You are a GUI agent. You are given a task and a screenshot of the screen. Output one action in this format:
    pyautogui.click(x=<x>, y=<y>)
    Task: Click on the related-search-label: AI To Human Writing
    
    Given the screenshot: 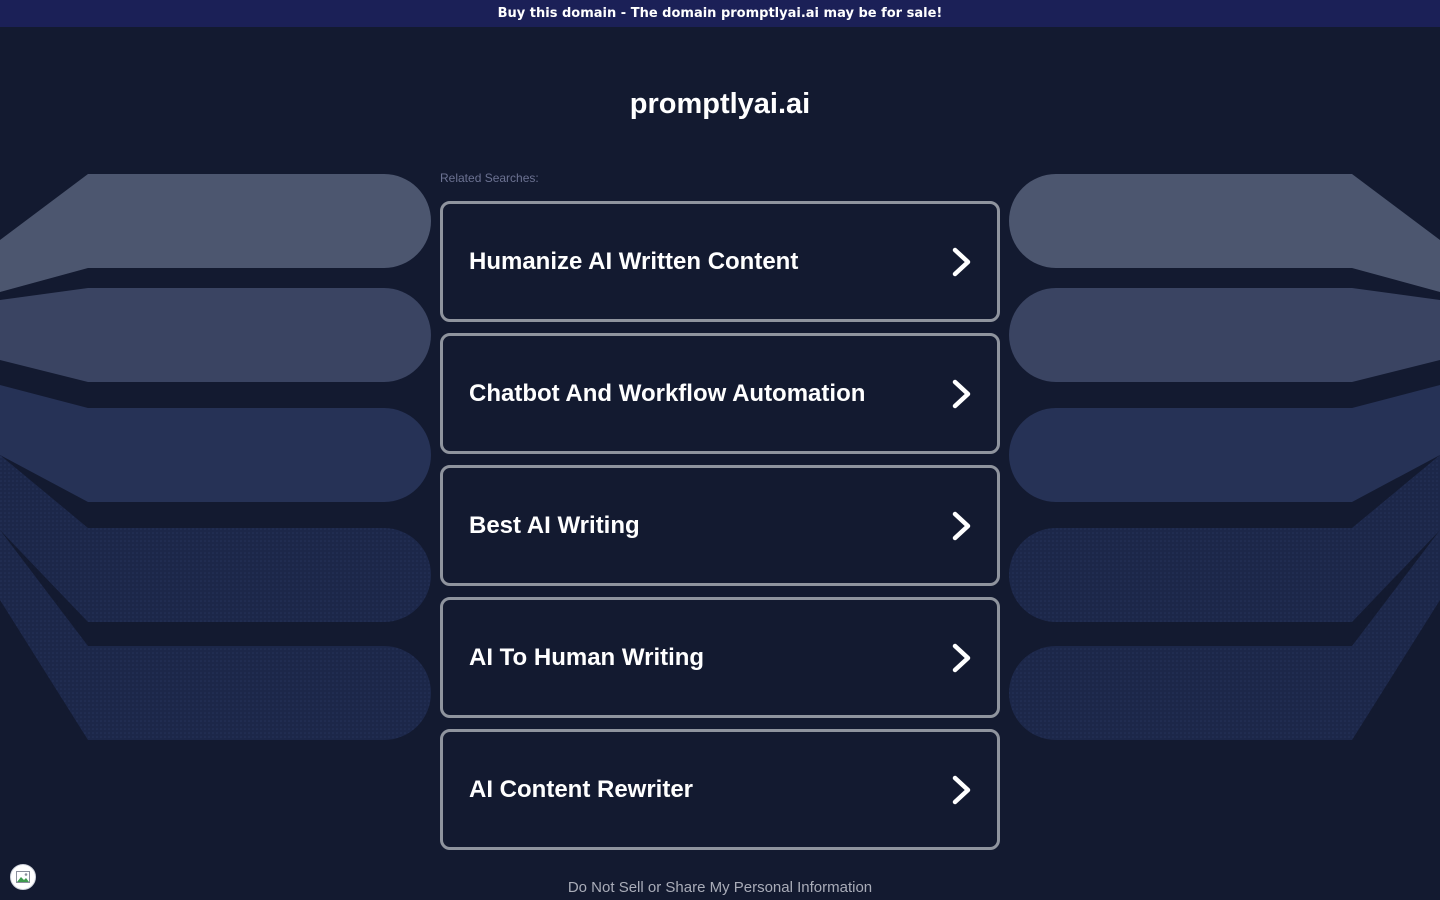 What is the action you would take?
    pyautogui.click(x=587, y=657)
    